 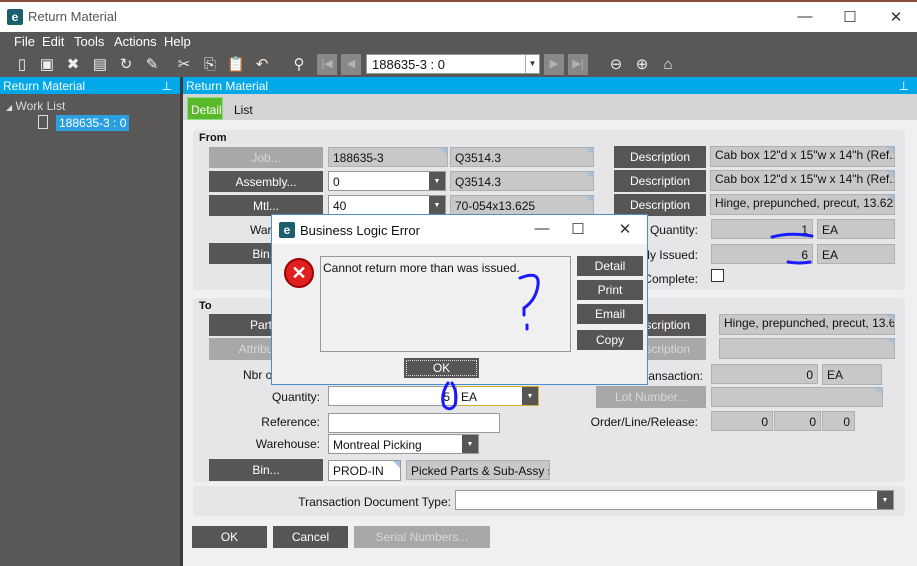 What do you see at coordinates (449, 396) in the screenshot?
I see `circle-quantity-annotation` at bounding box center [449, 396].